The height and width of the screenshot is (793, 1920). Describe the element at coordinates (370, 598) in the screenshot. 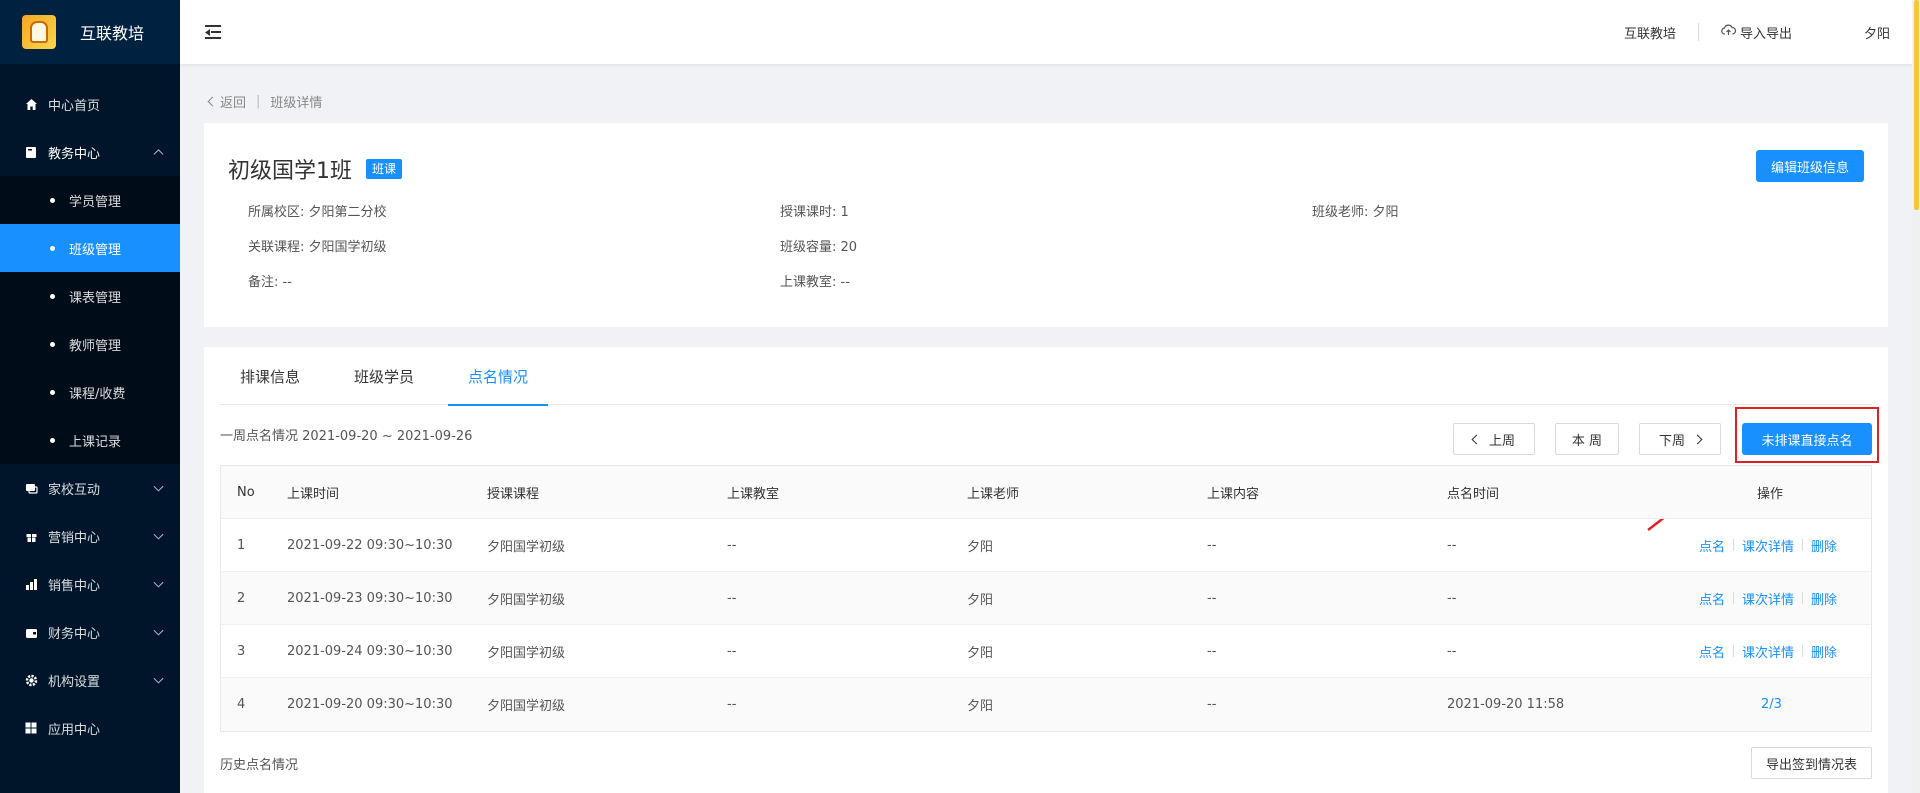

I see `cell-time: 2021-09-23 09:30~10:30` at that location.